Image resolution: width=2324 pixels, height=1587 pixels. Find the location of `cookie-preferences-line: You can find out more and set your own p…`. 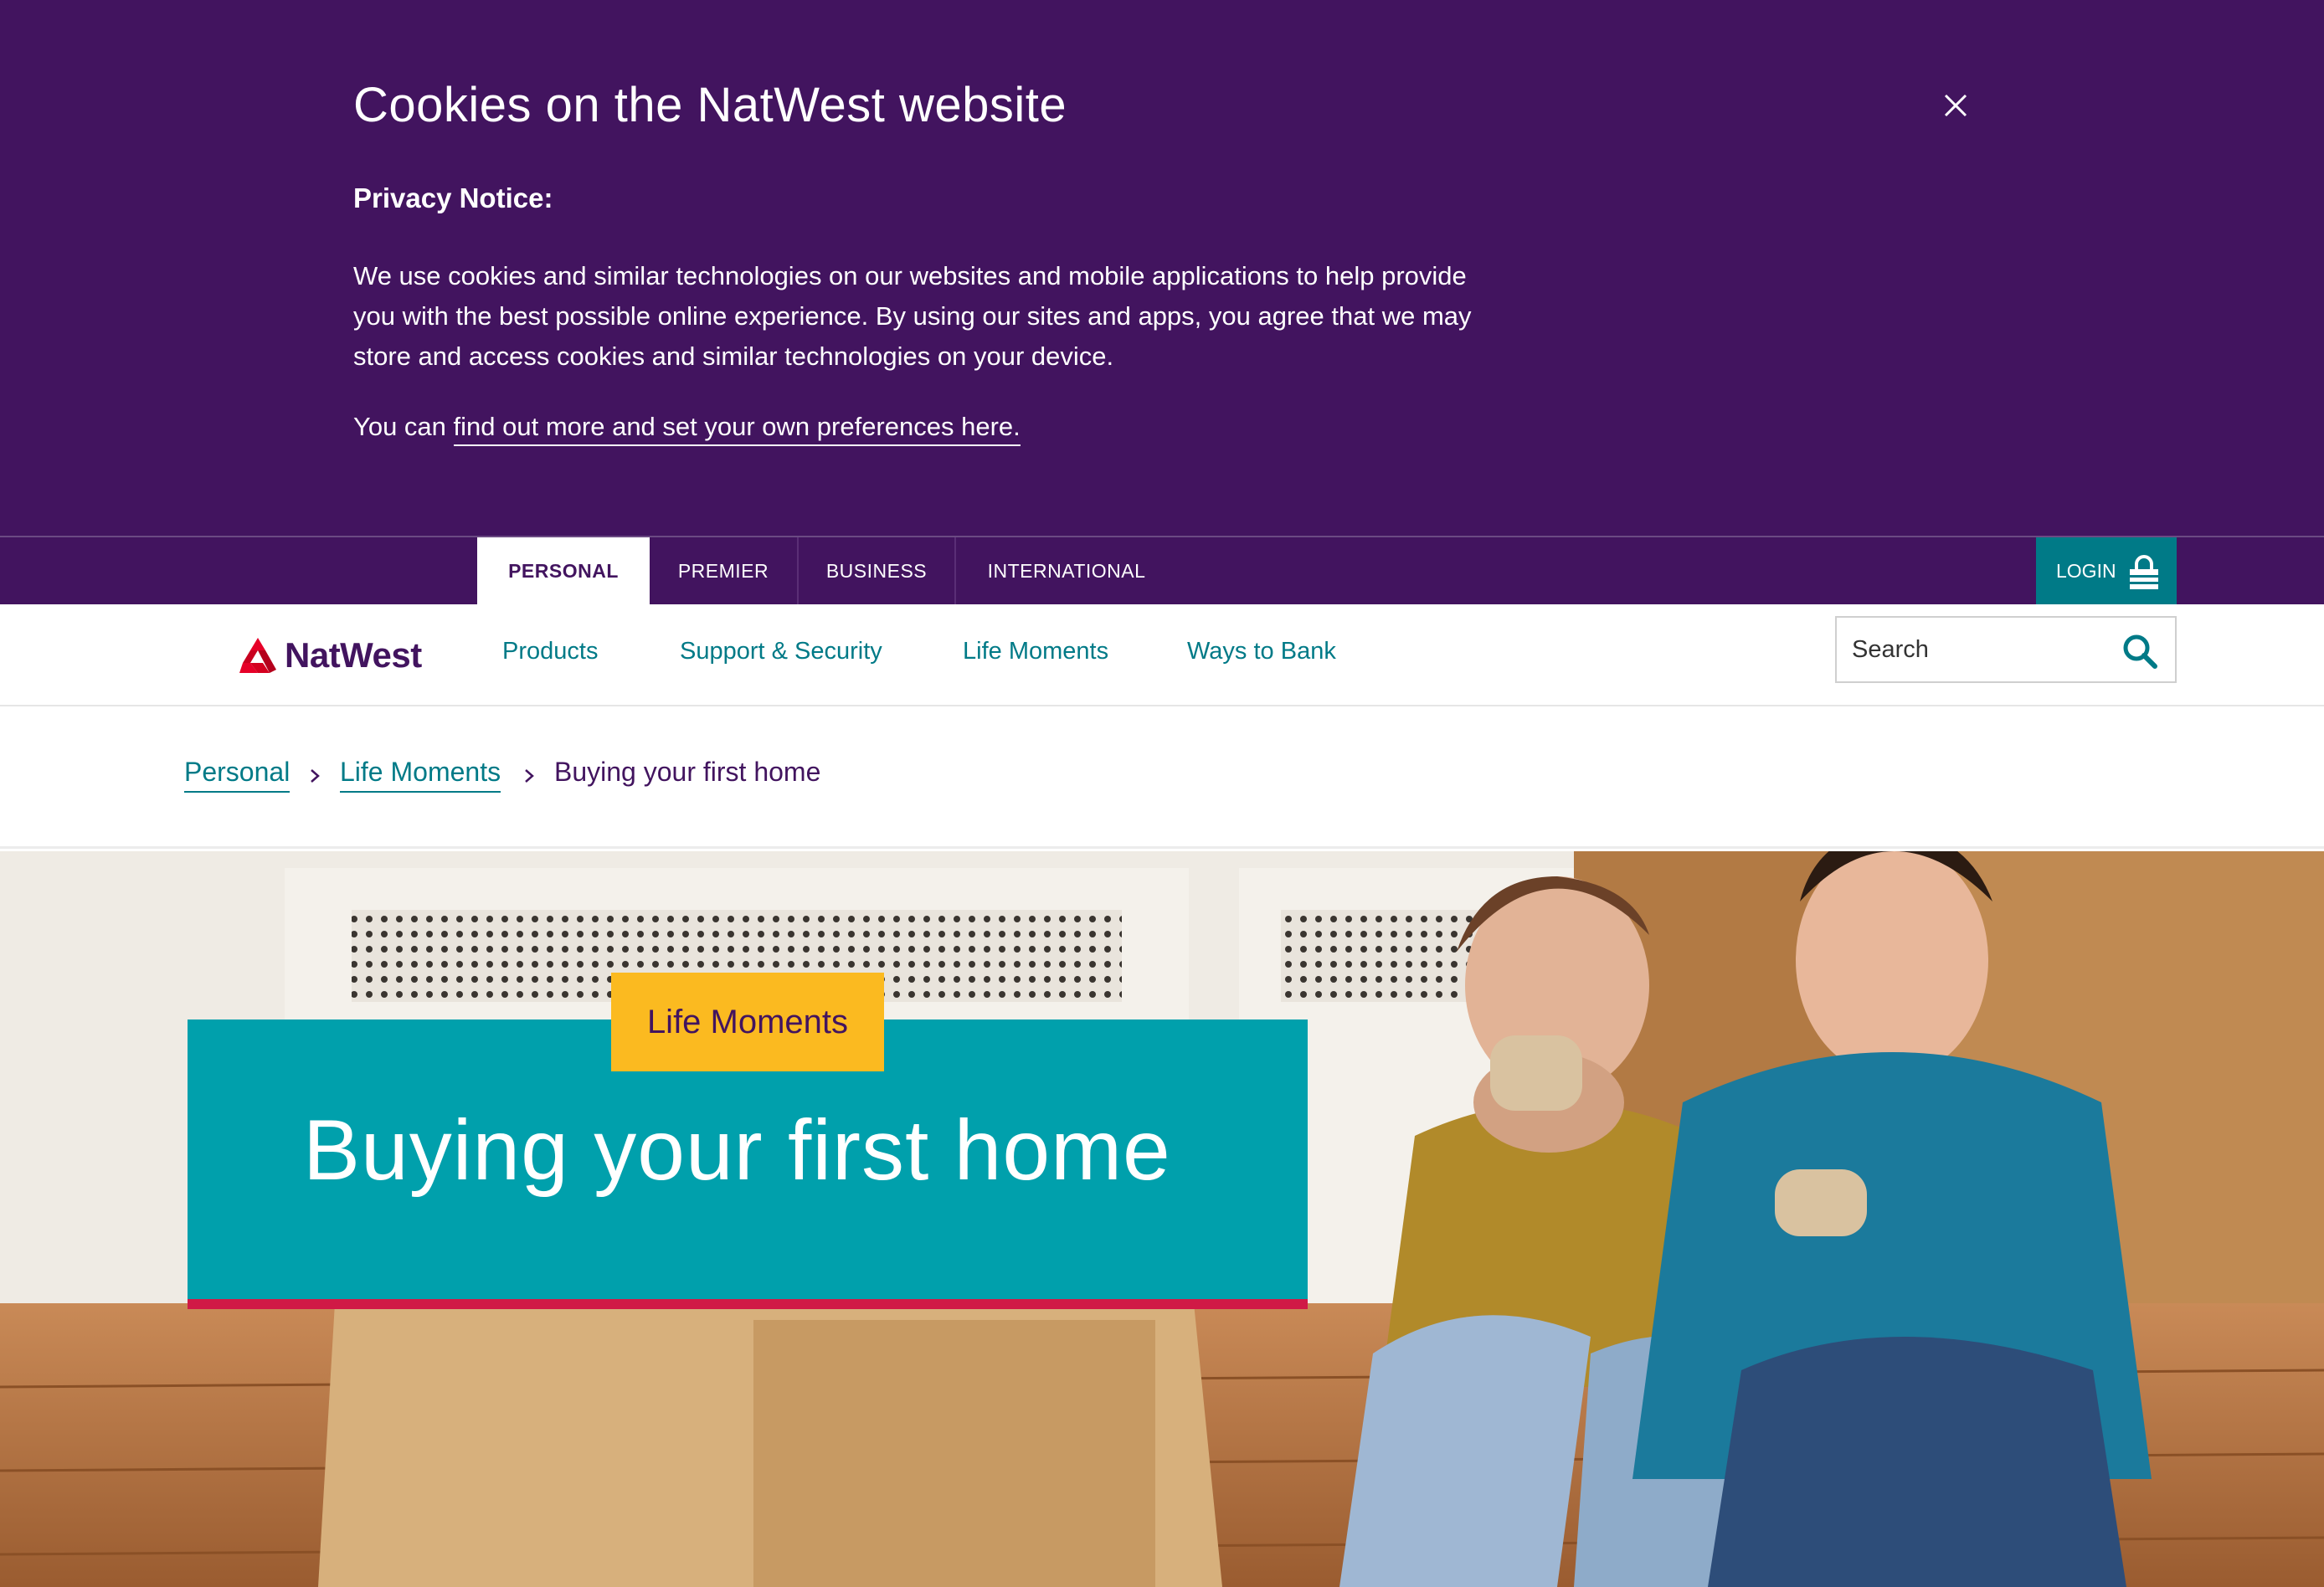

cookie-preferences-line: You can find out more and set your own p… is located at coordinates (687, 429).